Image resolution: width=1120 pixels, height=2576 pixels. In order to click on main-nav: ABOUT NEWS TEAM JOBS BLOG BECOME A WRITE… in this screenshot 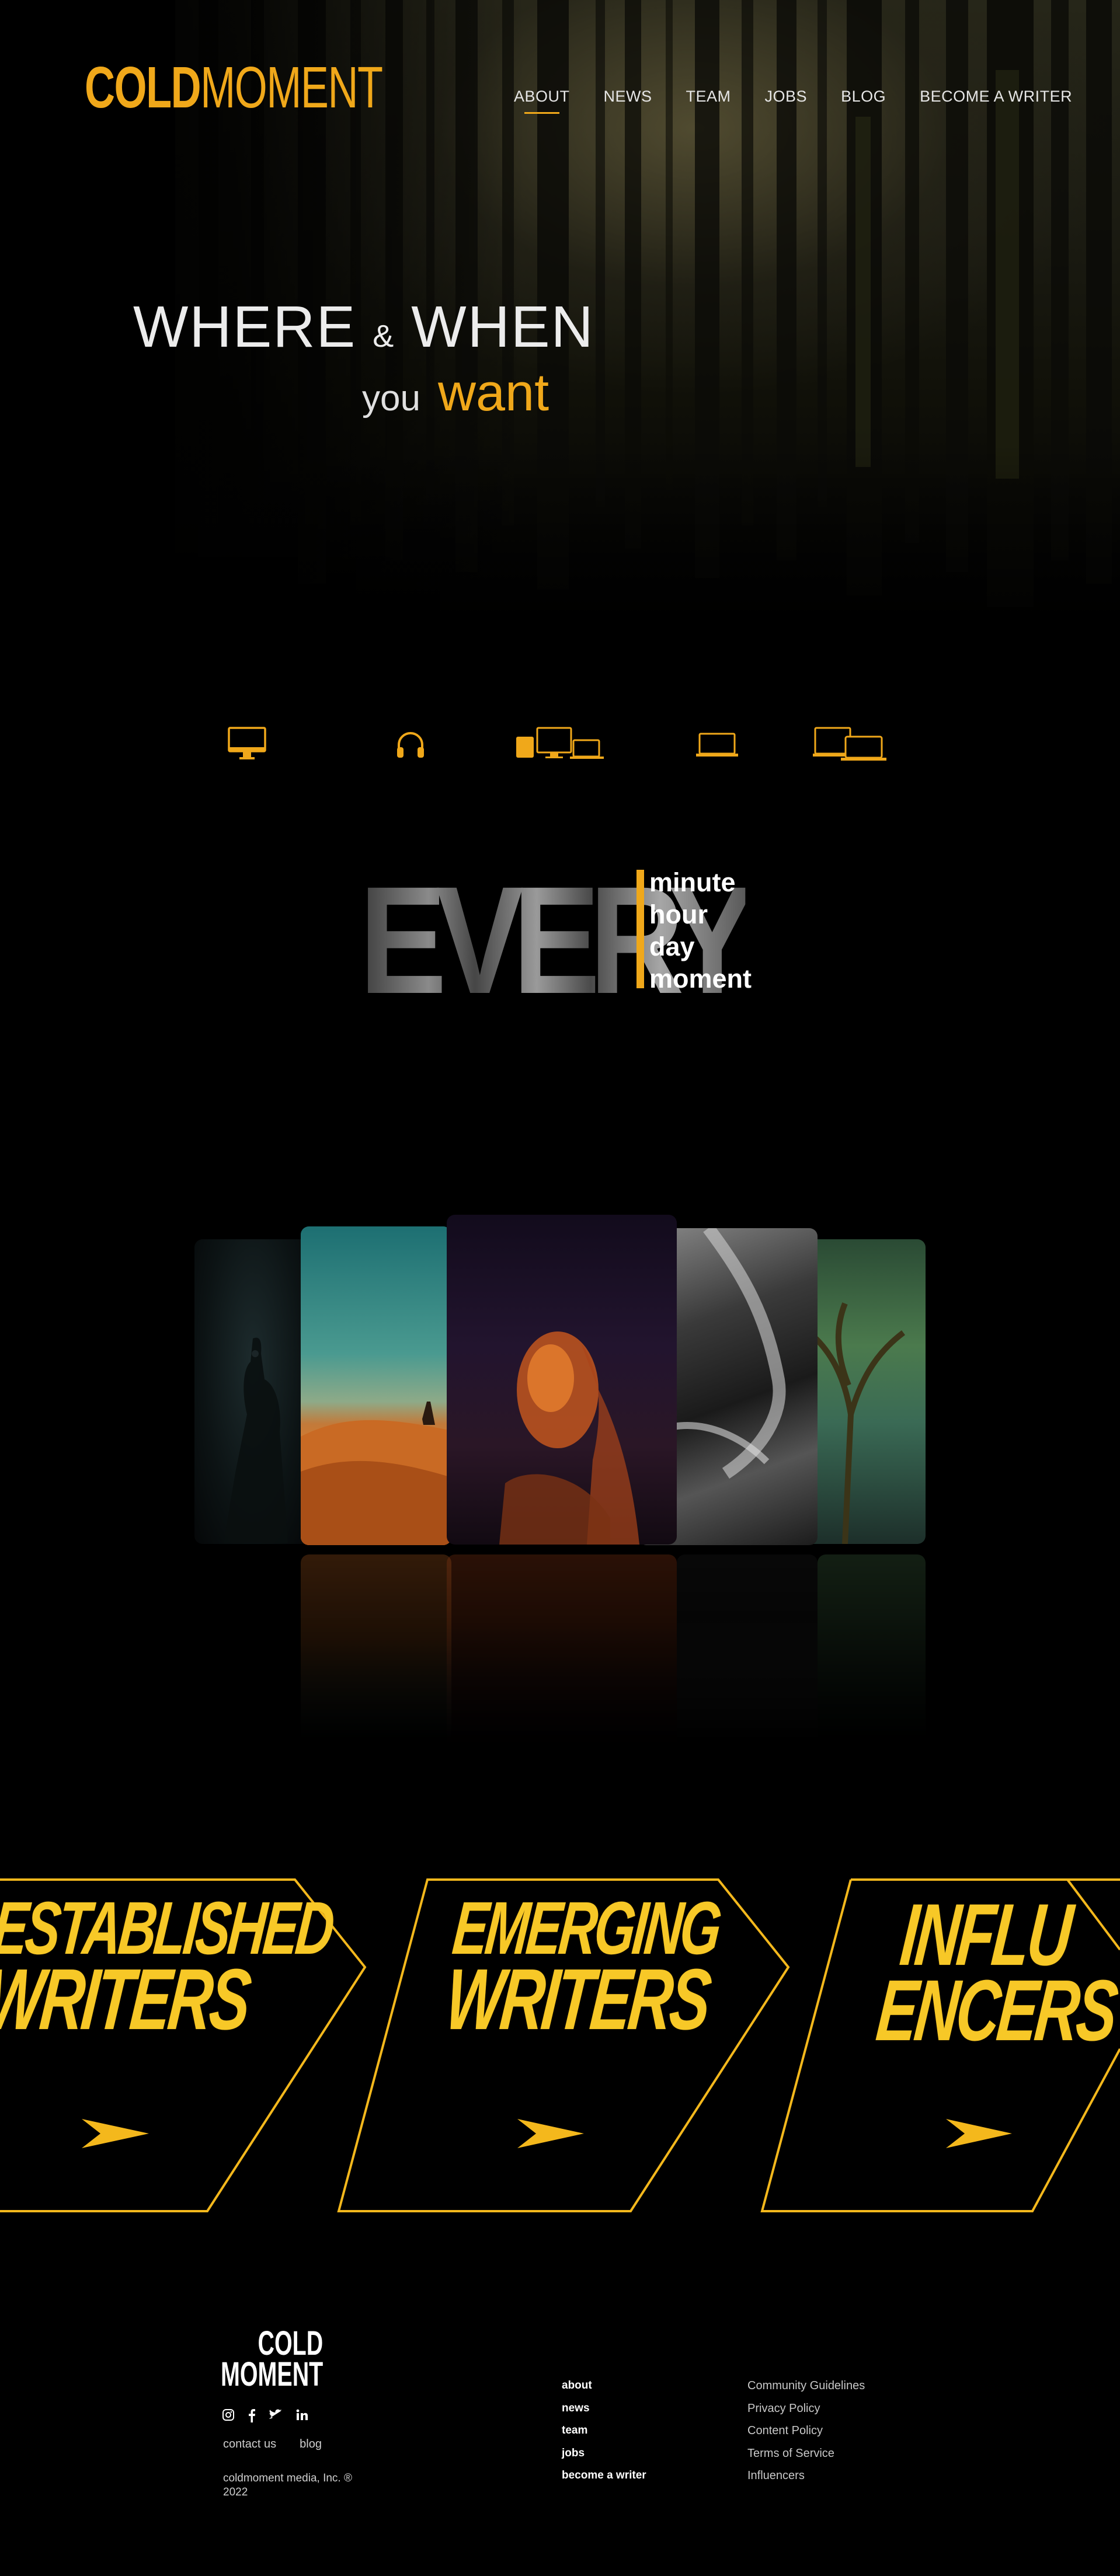, I will do `click(810, 101)`.